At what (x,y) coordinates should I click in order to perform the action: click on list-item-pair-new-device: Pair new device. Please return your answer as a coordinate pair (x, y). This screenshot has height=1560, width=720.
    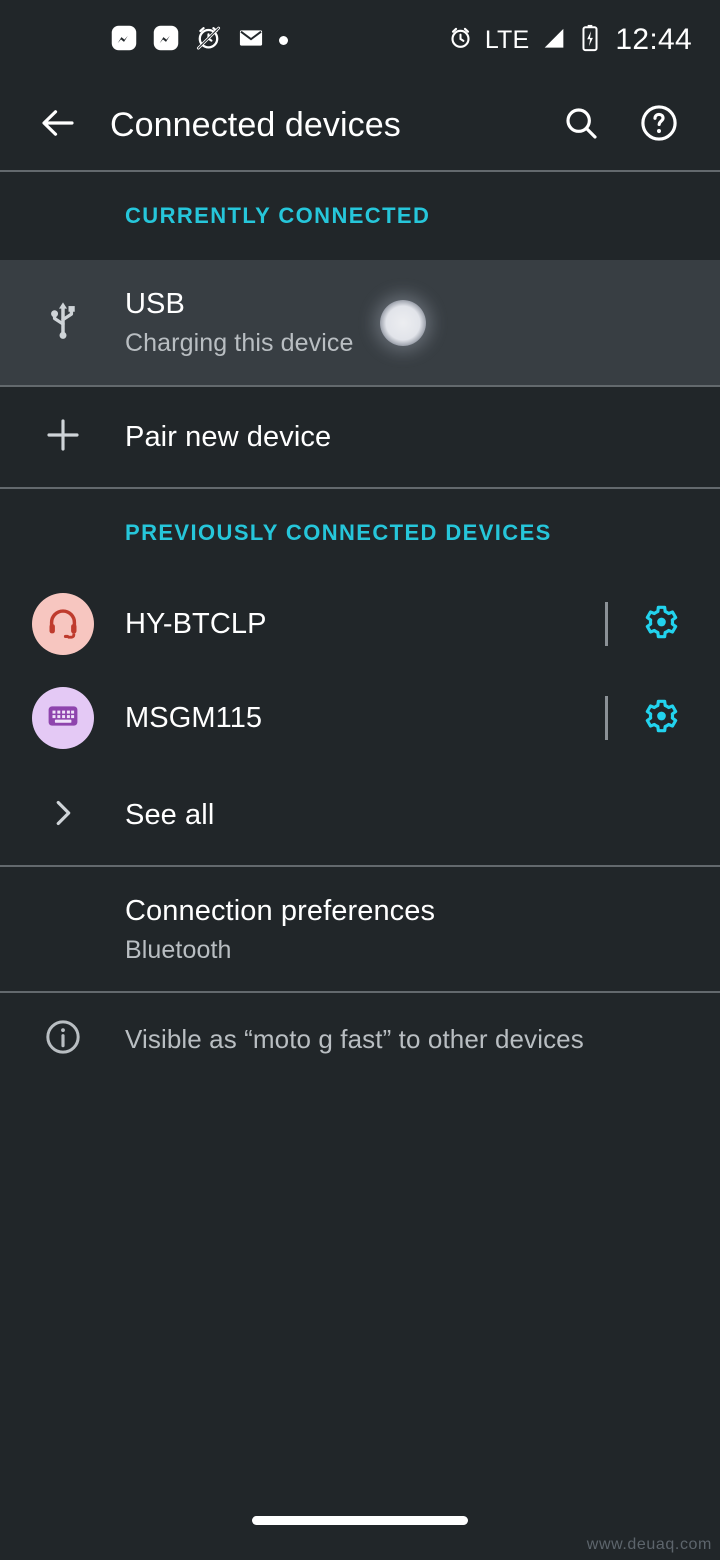
    Looking at the image, I should click on (360, 437).